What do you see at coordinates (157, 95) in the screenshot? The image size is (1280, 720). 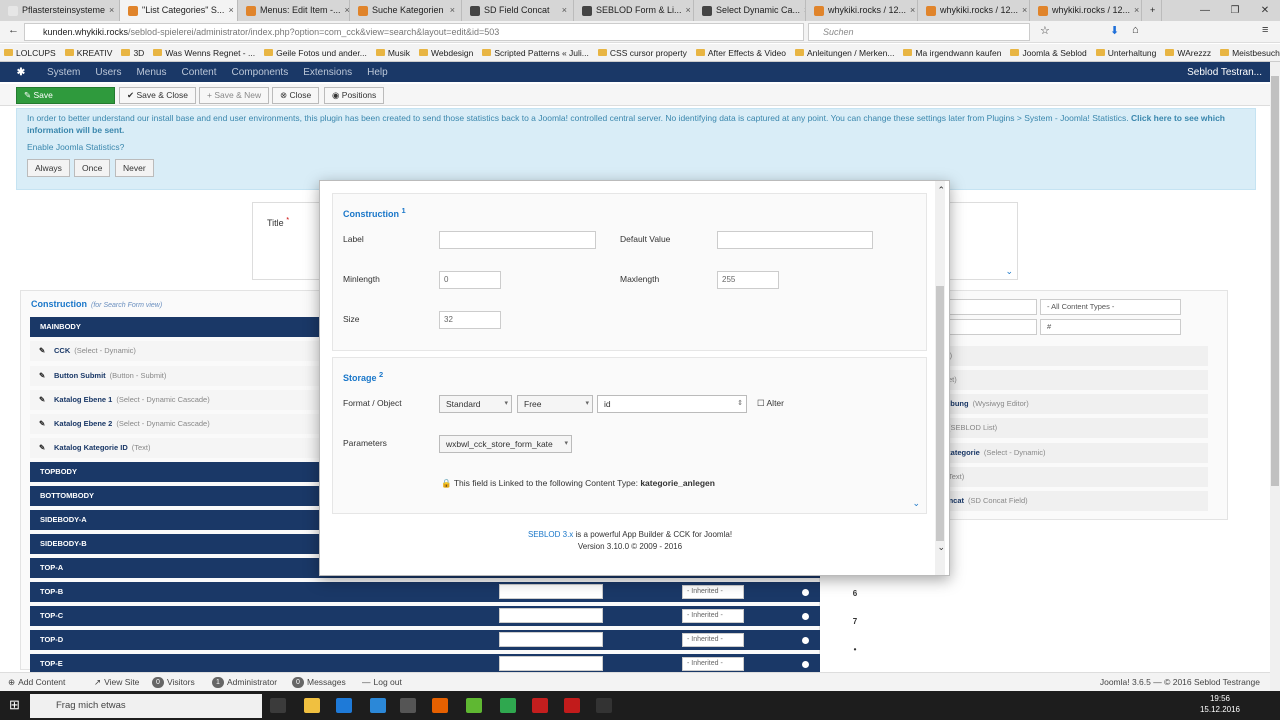 I see `save-close-button: ✔ Save & Close` at bounding box center [157, 95].